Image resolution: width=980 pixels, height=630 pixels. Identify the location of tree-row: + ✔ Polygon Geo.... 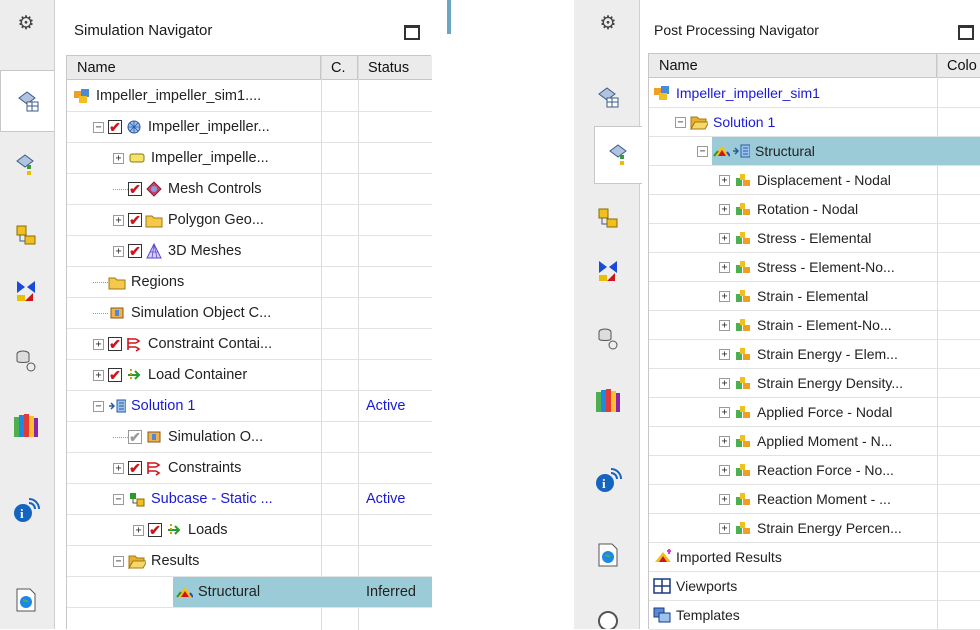
(249, 220).